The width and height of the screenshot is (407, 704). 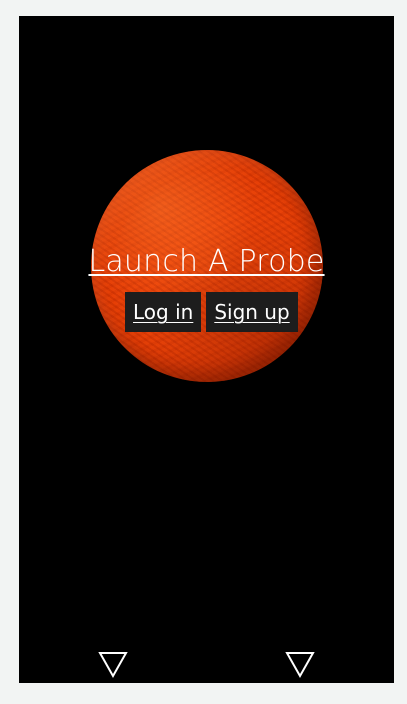 What do you see at coordinates (300, 665) in the screenshot?
I see `nav-right-triangle-icon` at bounding box center [300, 665].